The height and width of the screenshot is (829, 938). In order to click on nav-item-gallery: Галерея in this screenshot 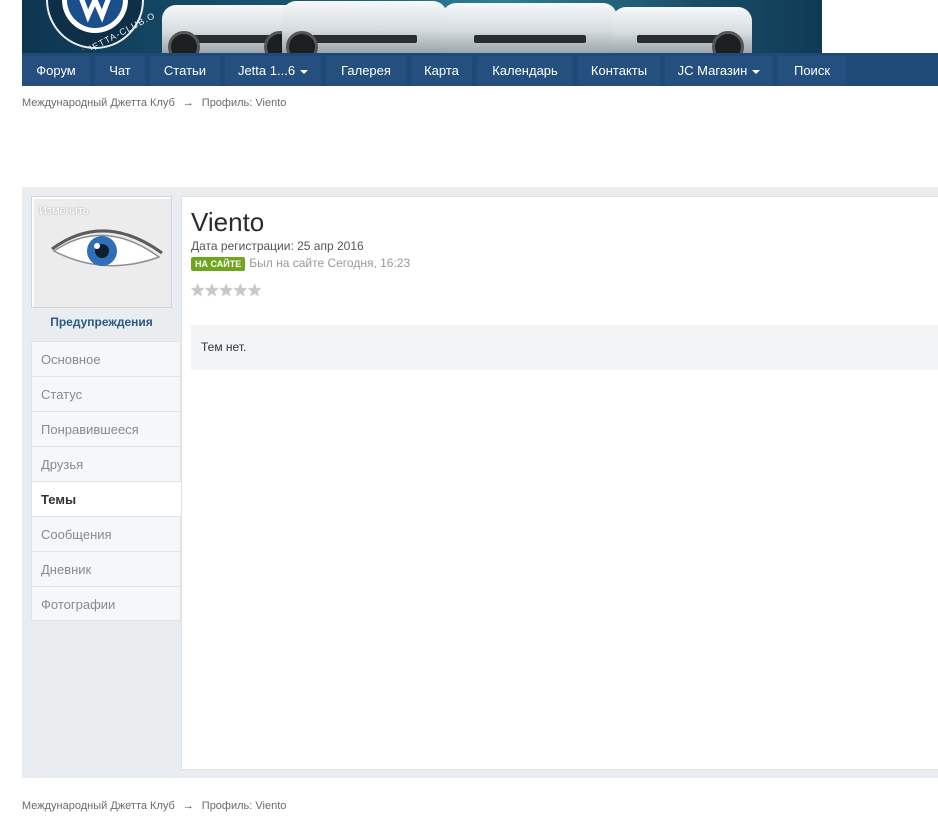, I will do `click(366, 71)`.